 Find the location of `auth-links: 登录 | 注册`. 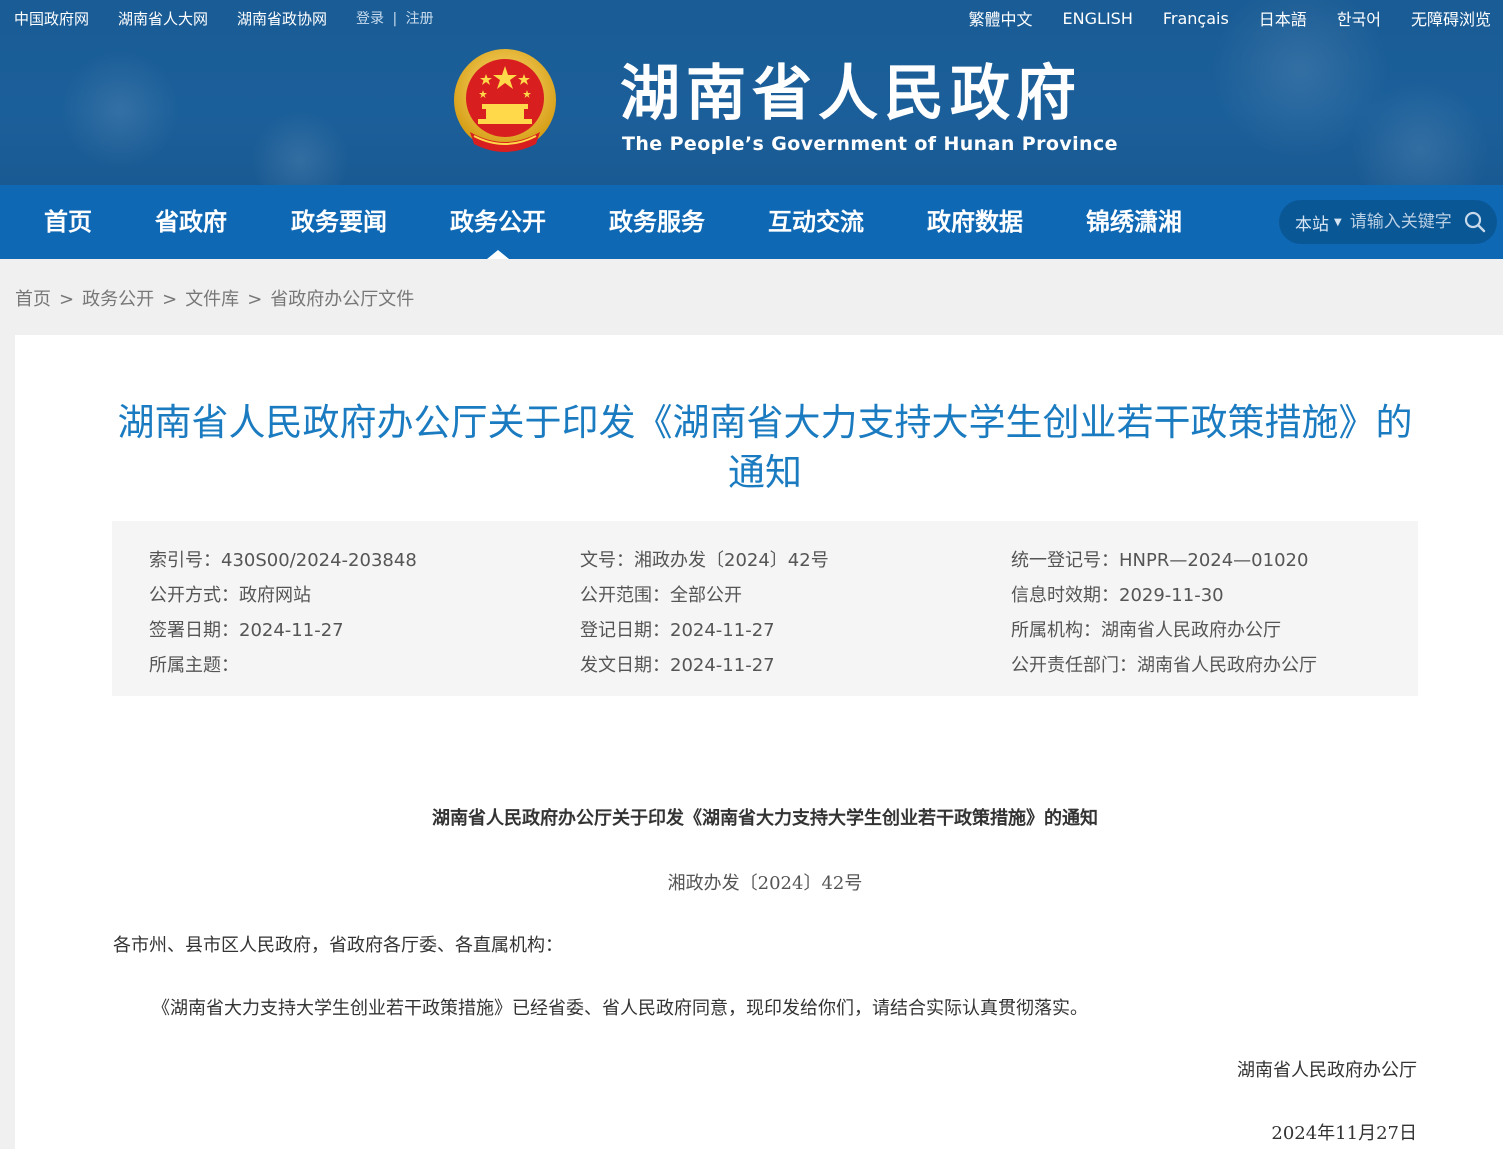

auth-links: 登录 | 注册 is located at coordinates (395, 18).